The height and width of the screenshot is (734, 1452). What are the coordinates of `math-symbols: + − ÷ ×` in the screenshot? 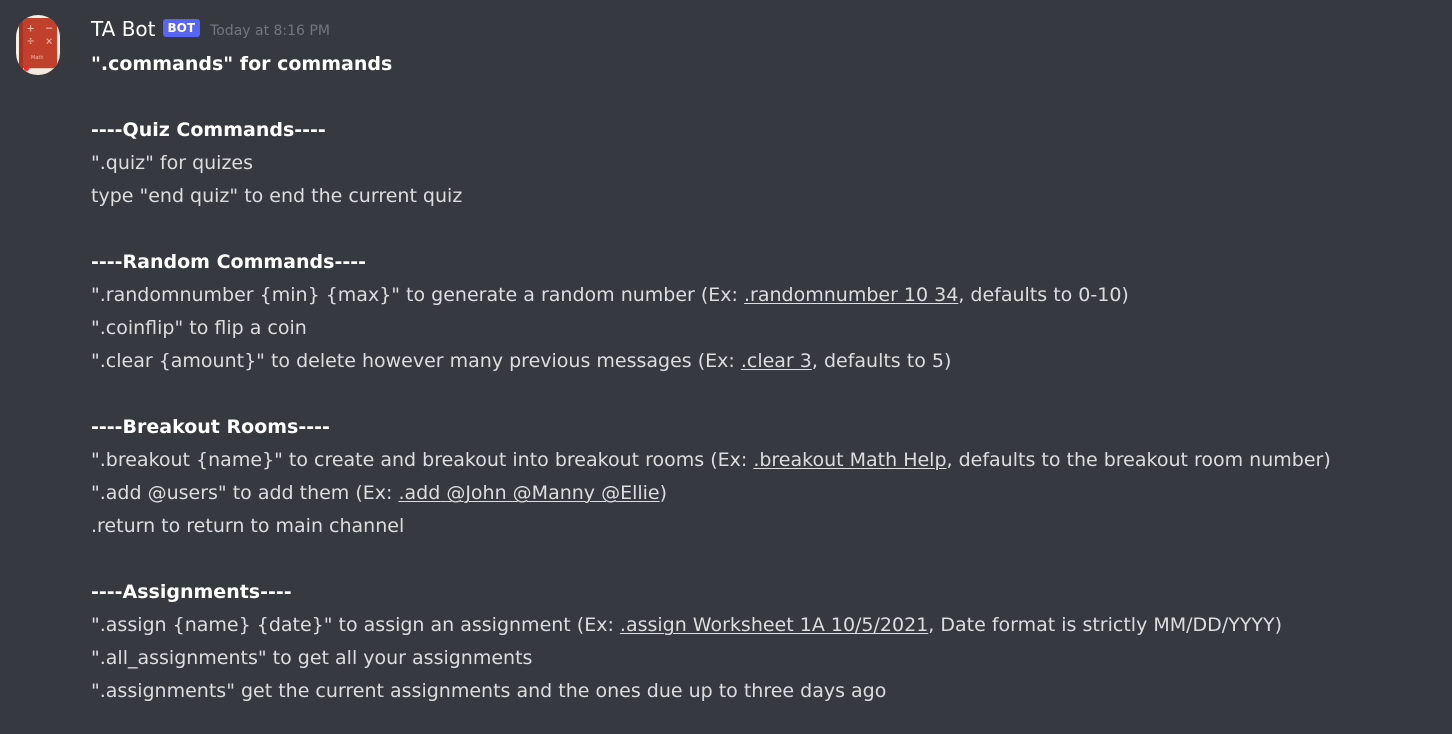 It's located at (41, 34).